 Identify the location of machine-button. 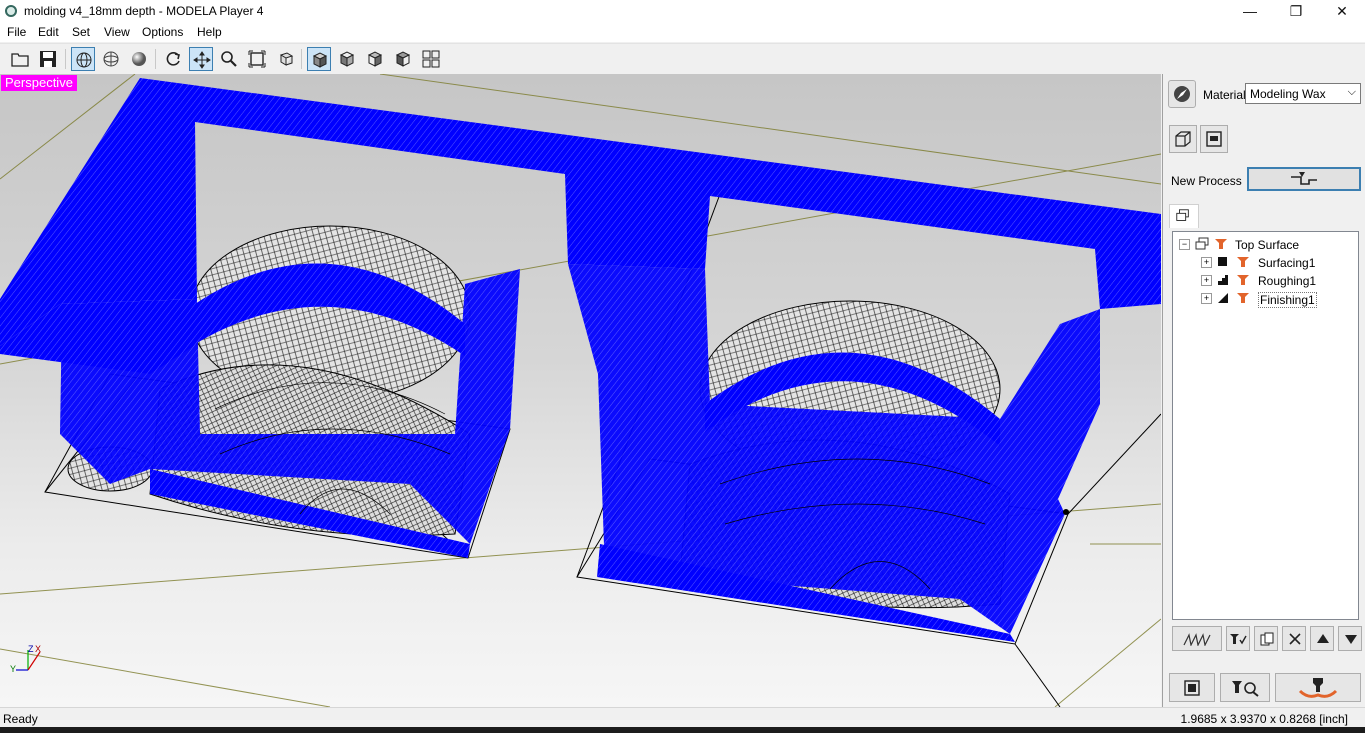
(1182, 94).